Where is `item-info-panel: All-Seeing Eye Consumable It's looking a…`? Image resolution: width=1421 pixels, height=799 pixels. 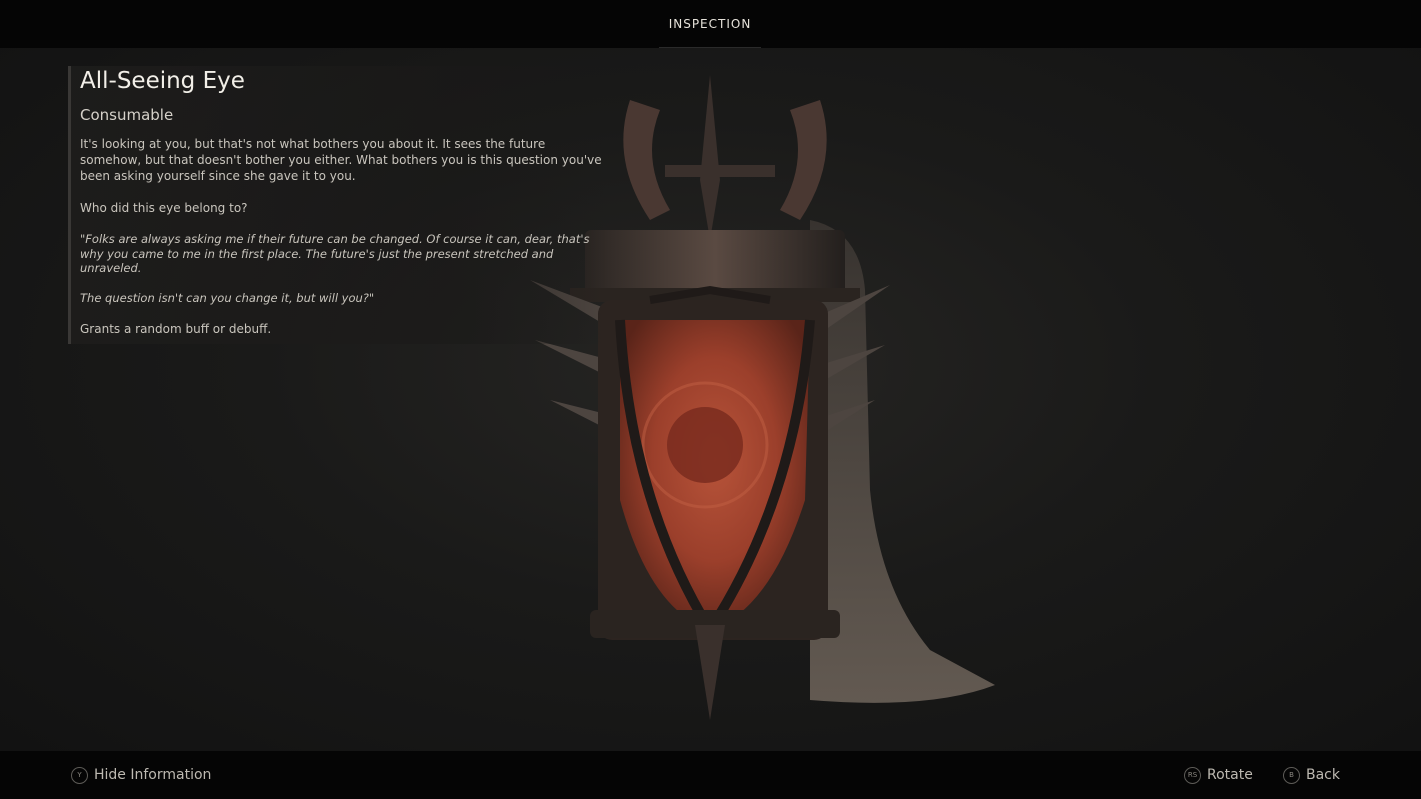 item-info-panel: All-Seeing Eye Consumable It's looking a… is located at coordinates (338, 205).